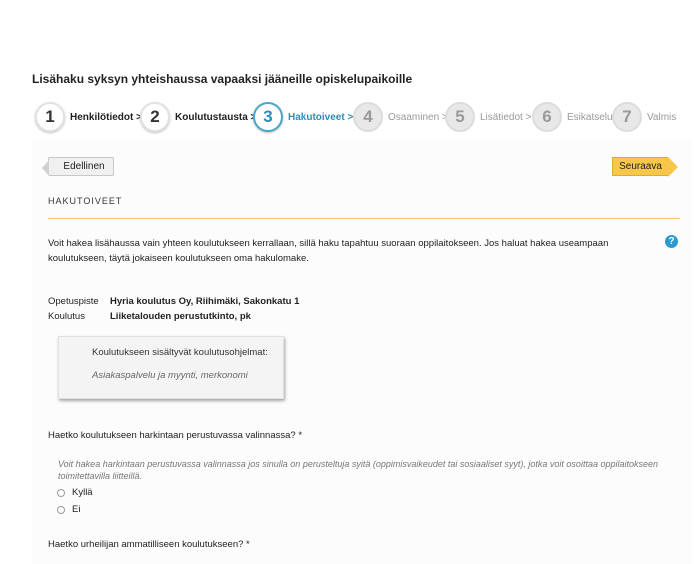 This screenshot has height=564, width=700. What do you see at coordinates (73, 301) in the screenshot?
I see `school-label: Opetuspiste` at bounding box center [73, 301].